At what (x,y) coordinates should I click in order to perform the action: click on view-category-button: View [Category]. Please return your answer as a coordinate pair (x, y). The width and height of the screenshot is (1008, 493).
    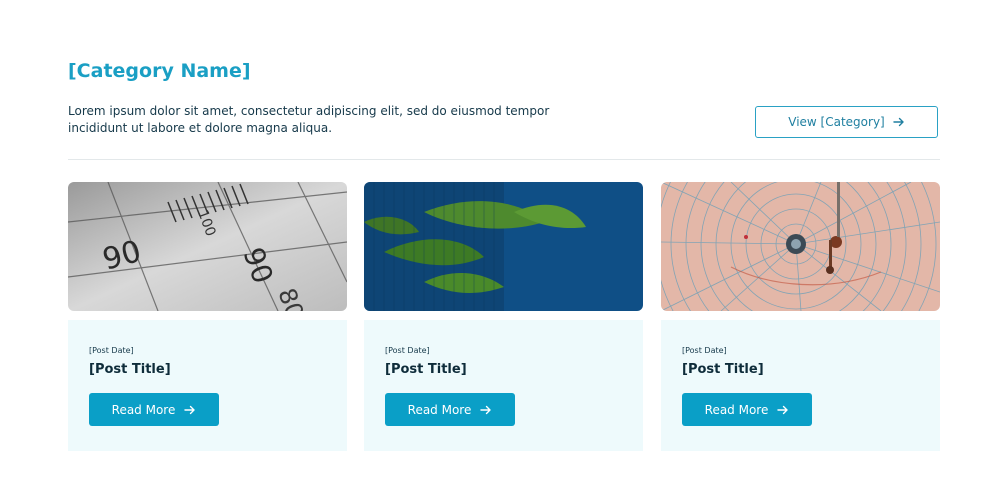
    Looking at the image, I should click on (846, 122).